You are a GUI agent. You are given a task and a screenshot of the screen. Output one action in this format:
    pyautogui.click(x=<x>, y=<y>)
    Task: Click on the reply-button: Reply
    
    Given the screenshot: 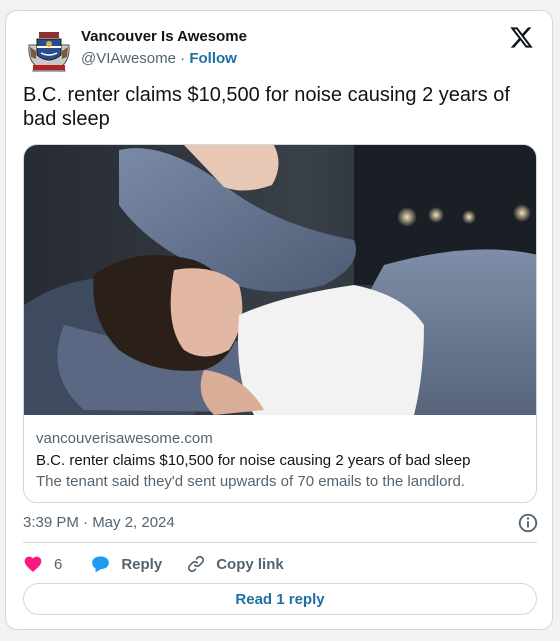 What is the action you would take?
    pyautogui.click(x=138, y=564)
    